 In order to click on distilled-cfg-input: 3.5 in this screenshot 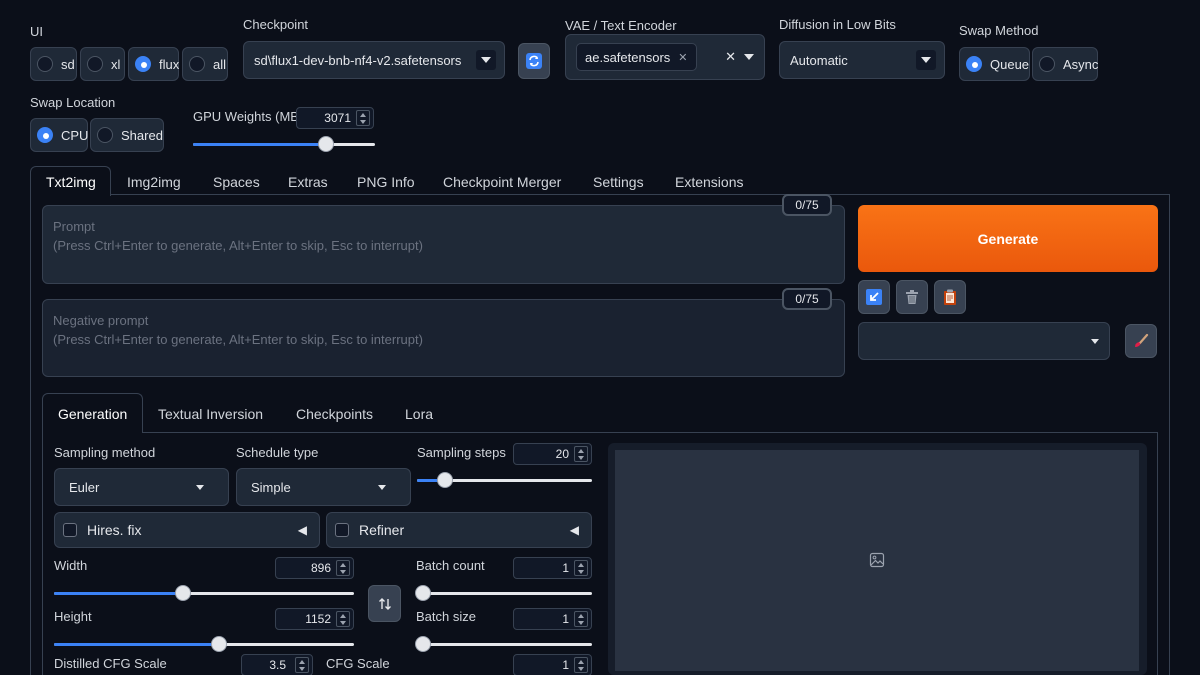, I will do `click(277, 664)`.